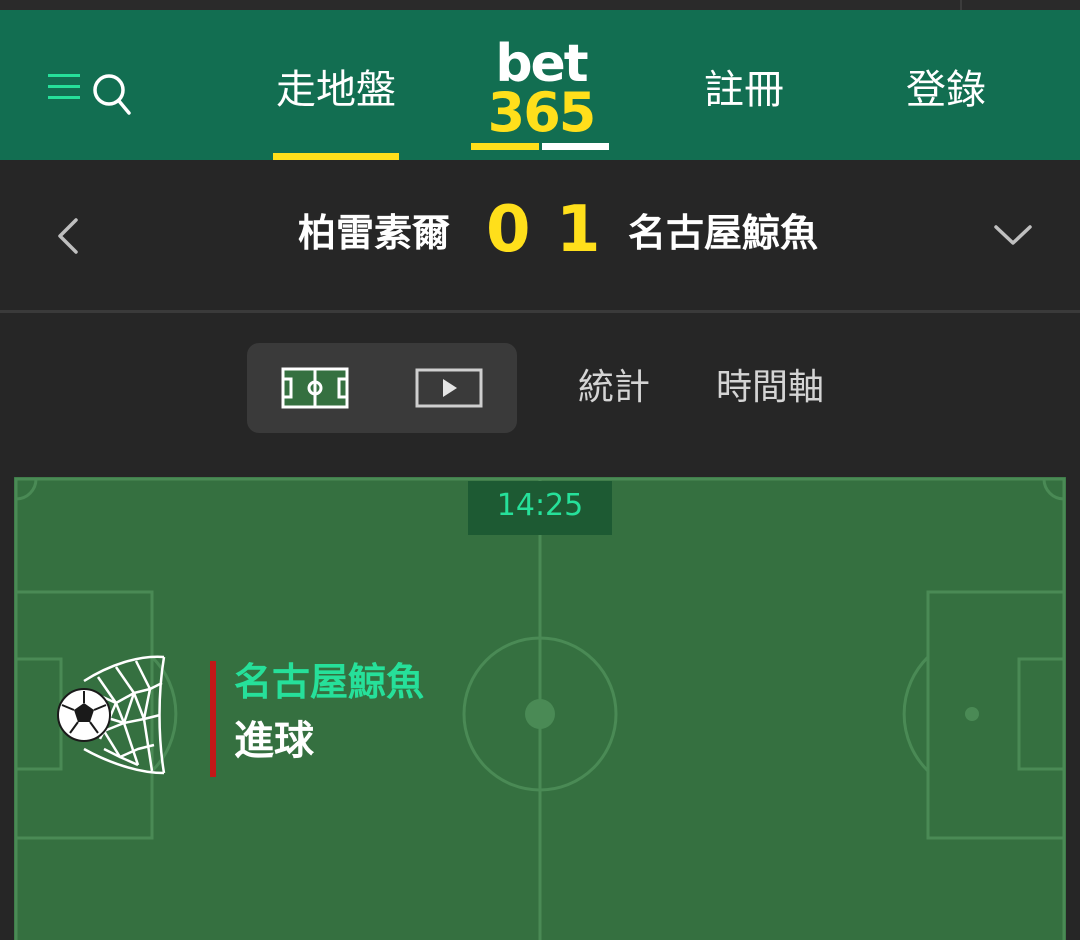 The image size is (1080, 940). Describe the element at coordinates (382, 388) in the screenshot. I see `view-toggle` at that location.